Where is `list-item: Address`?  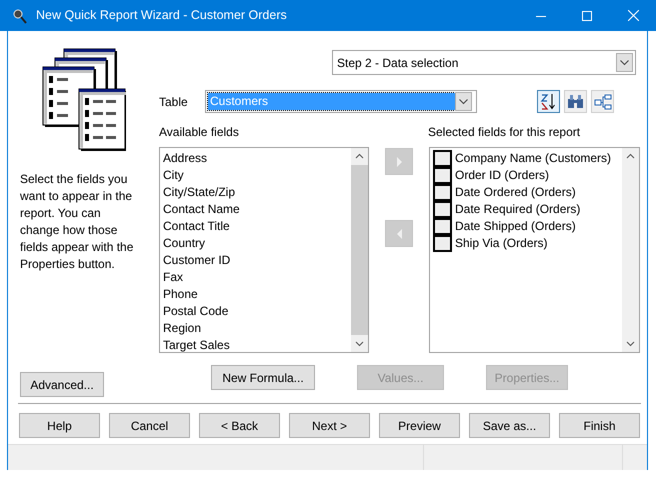 list-item: Address is located at coordinates (255, 158).